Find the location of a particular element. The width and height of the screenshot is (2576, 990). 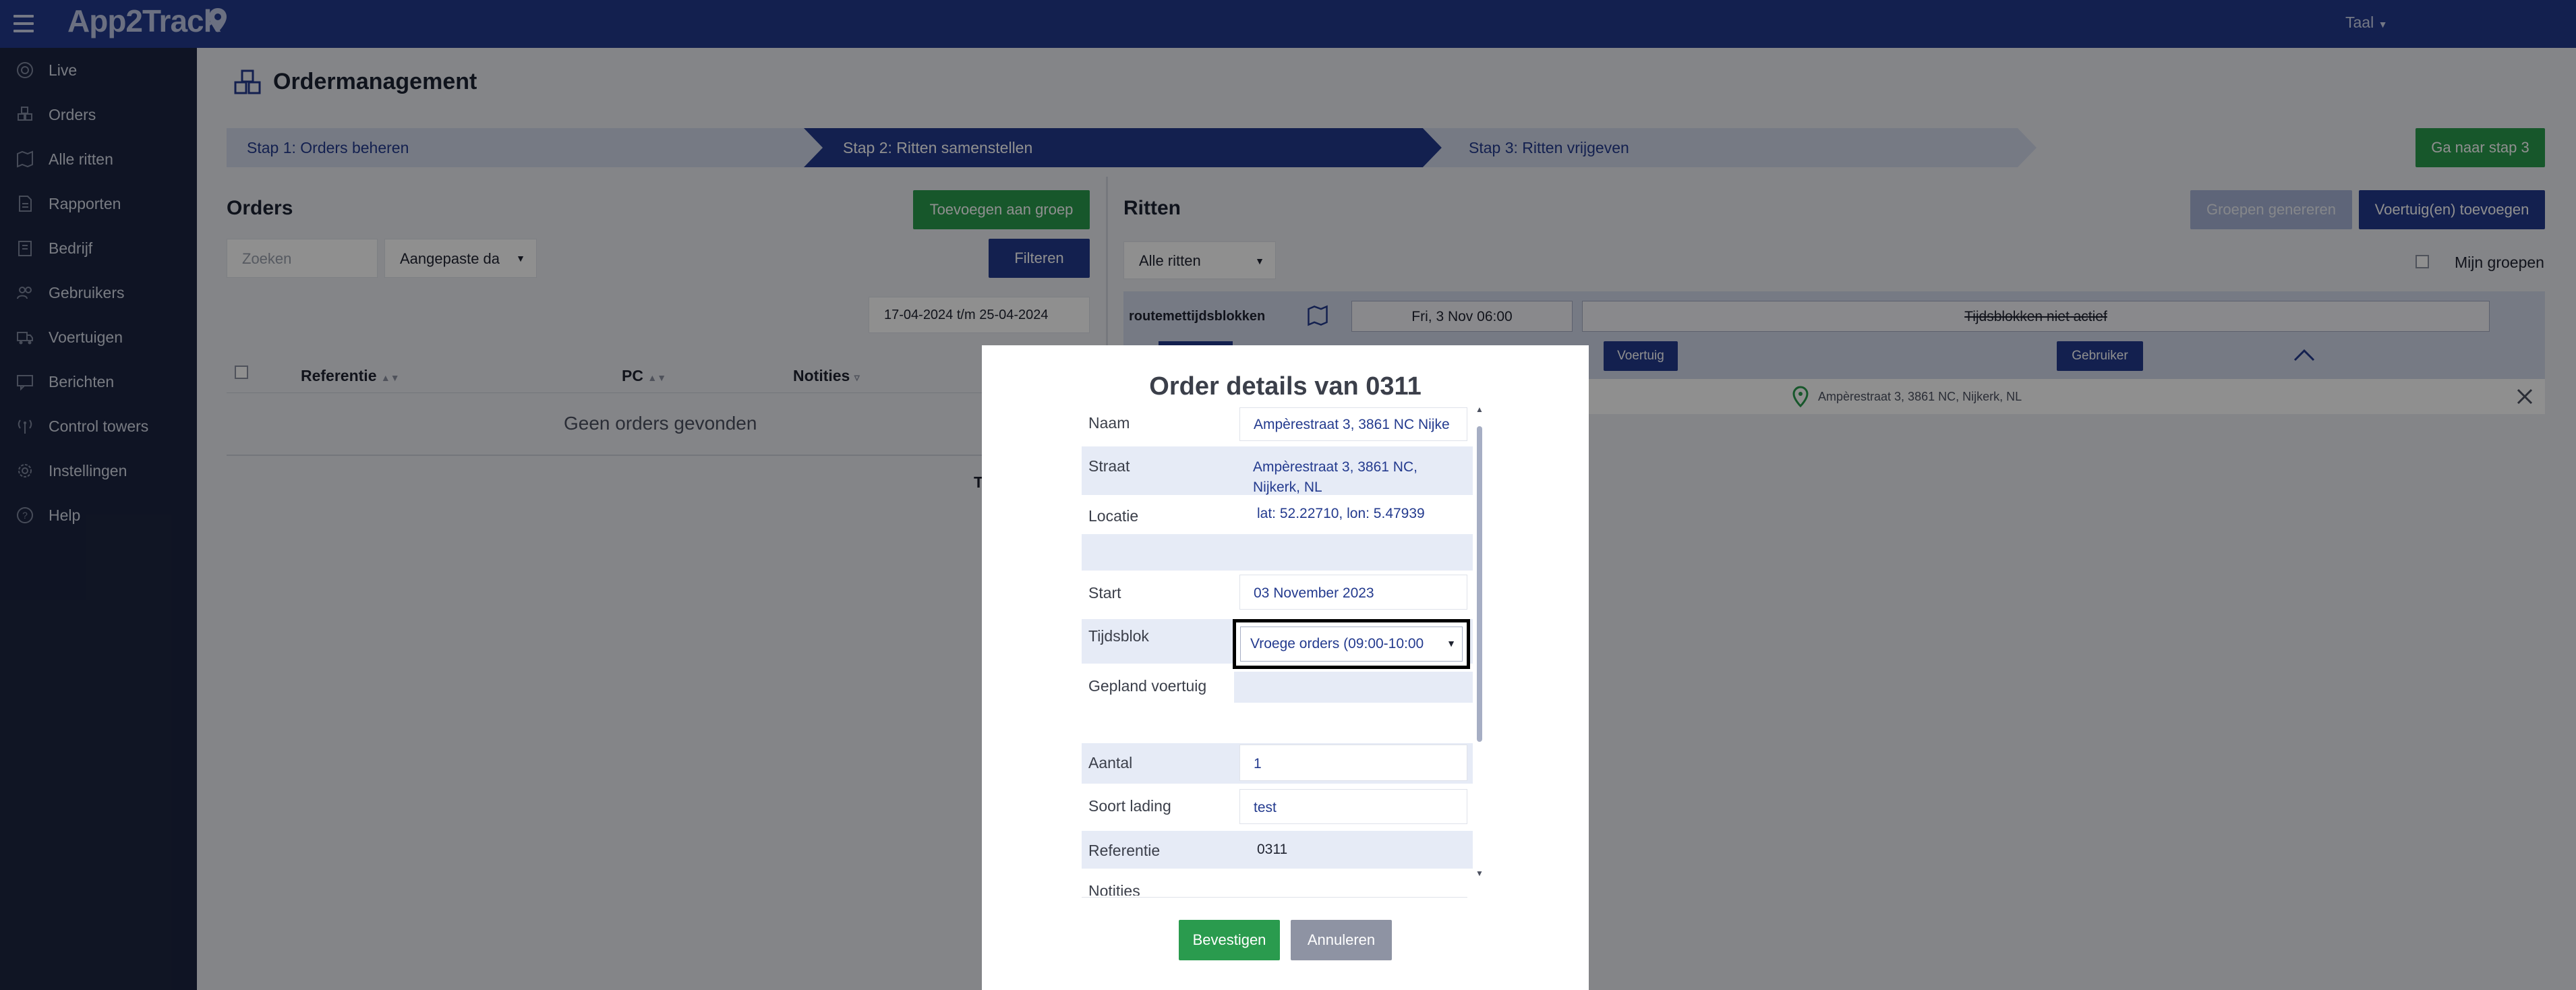

aantal-field: 1 is located at coordinates (1353, 763).